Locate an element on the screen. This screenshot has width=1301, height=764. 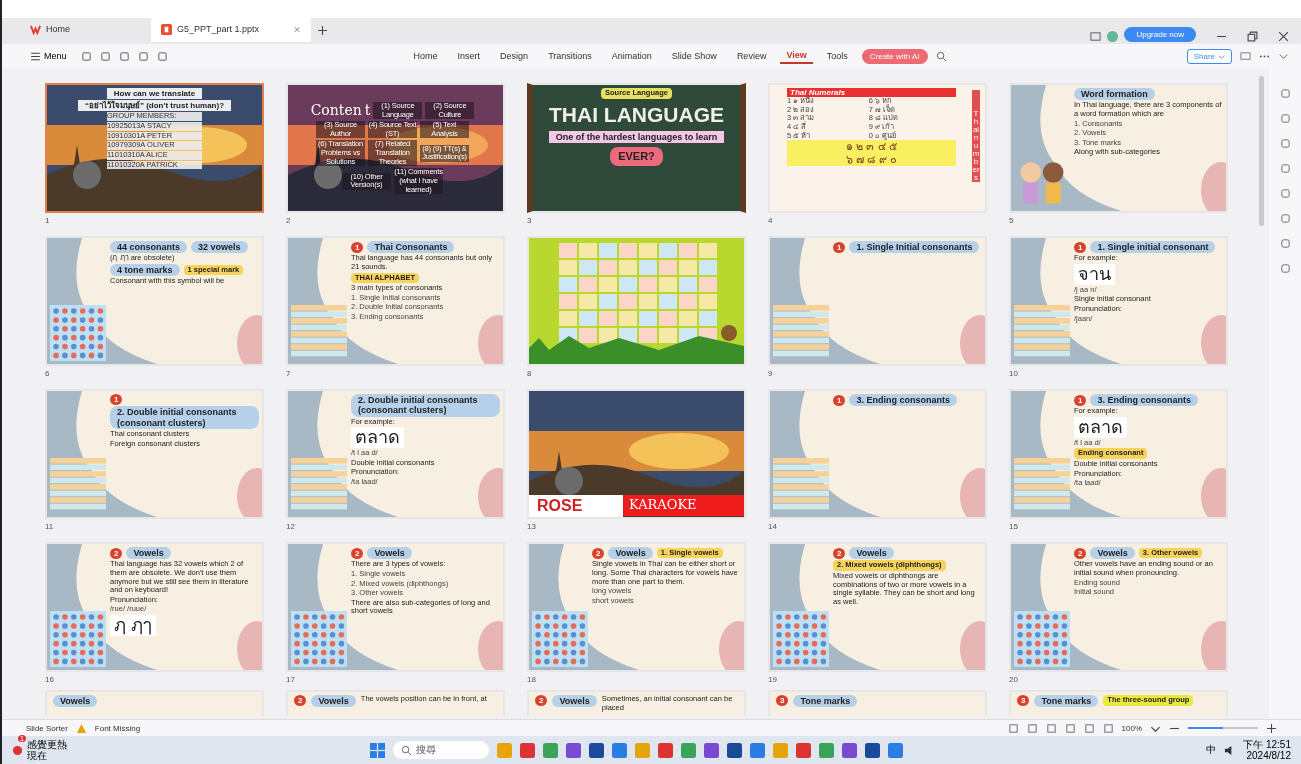
slide-text: t is located at coordinates (367, 110).